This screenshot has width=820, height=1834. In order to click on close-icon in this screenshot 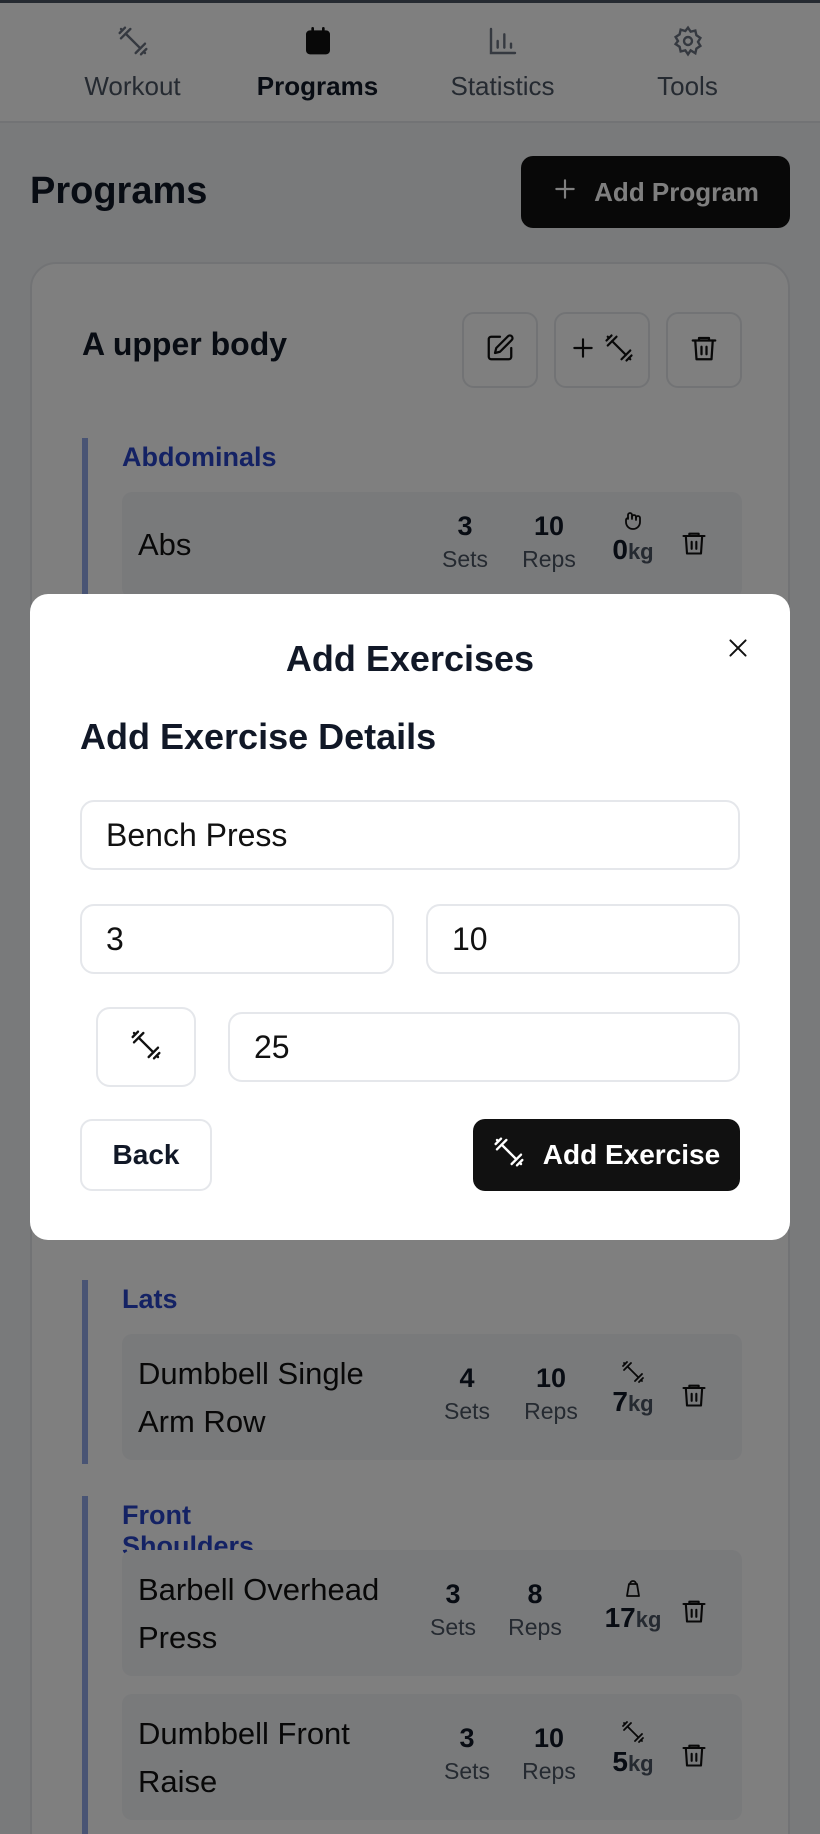, I will do `click(738, 650)`.